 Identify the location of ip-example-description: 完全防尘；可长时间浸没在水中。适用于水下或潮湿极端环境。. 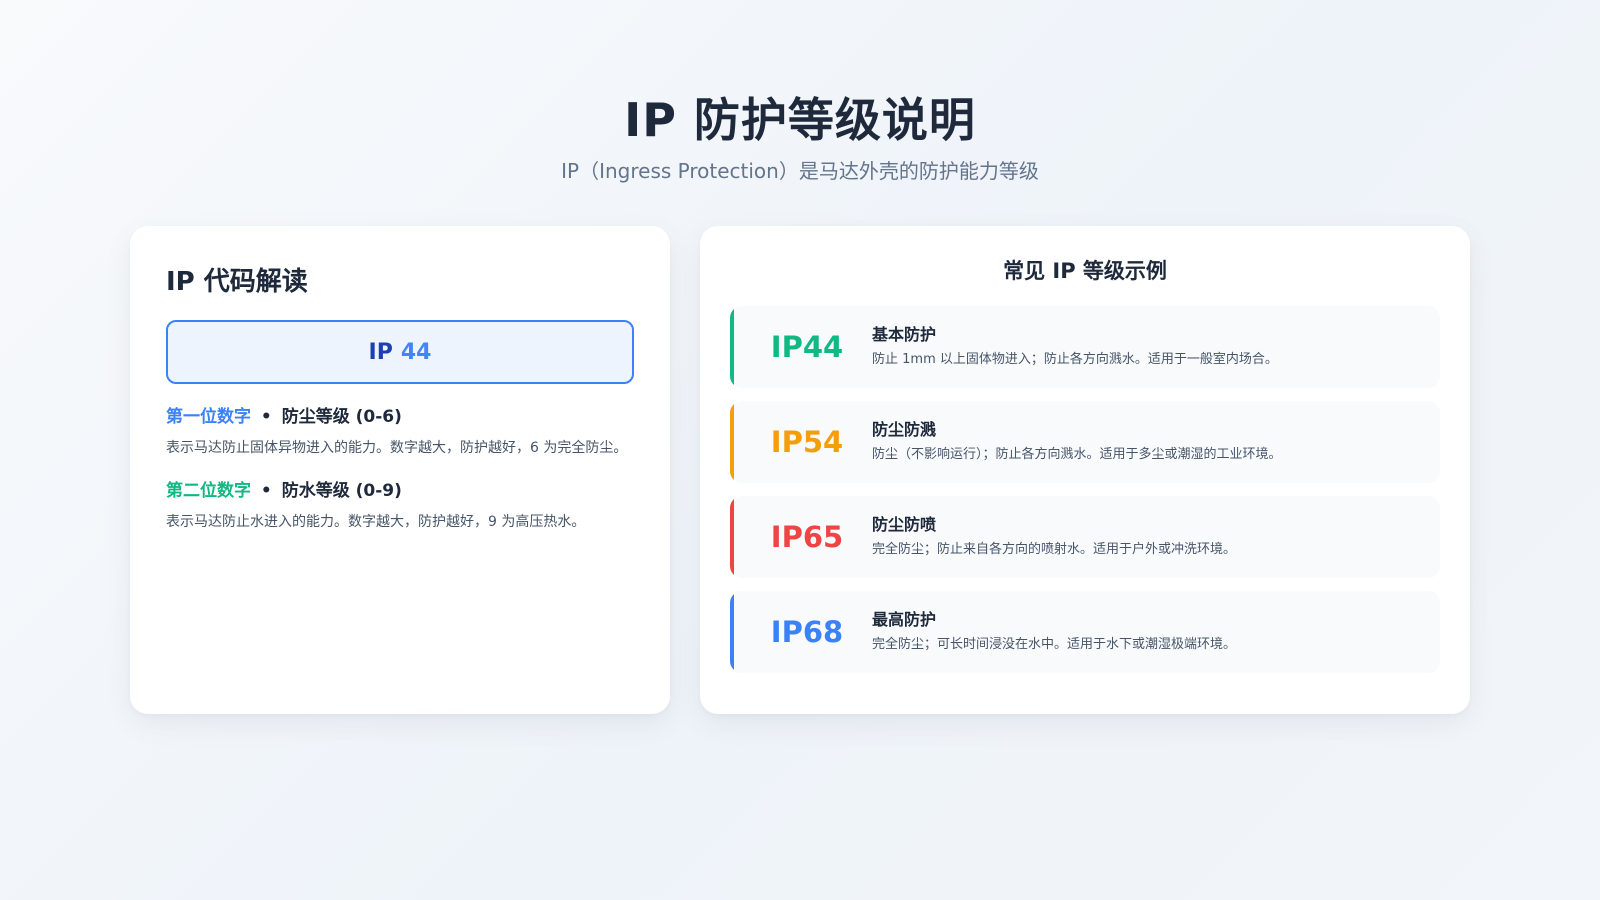
(1054, 644).